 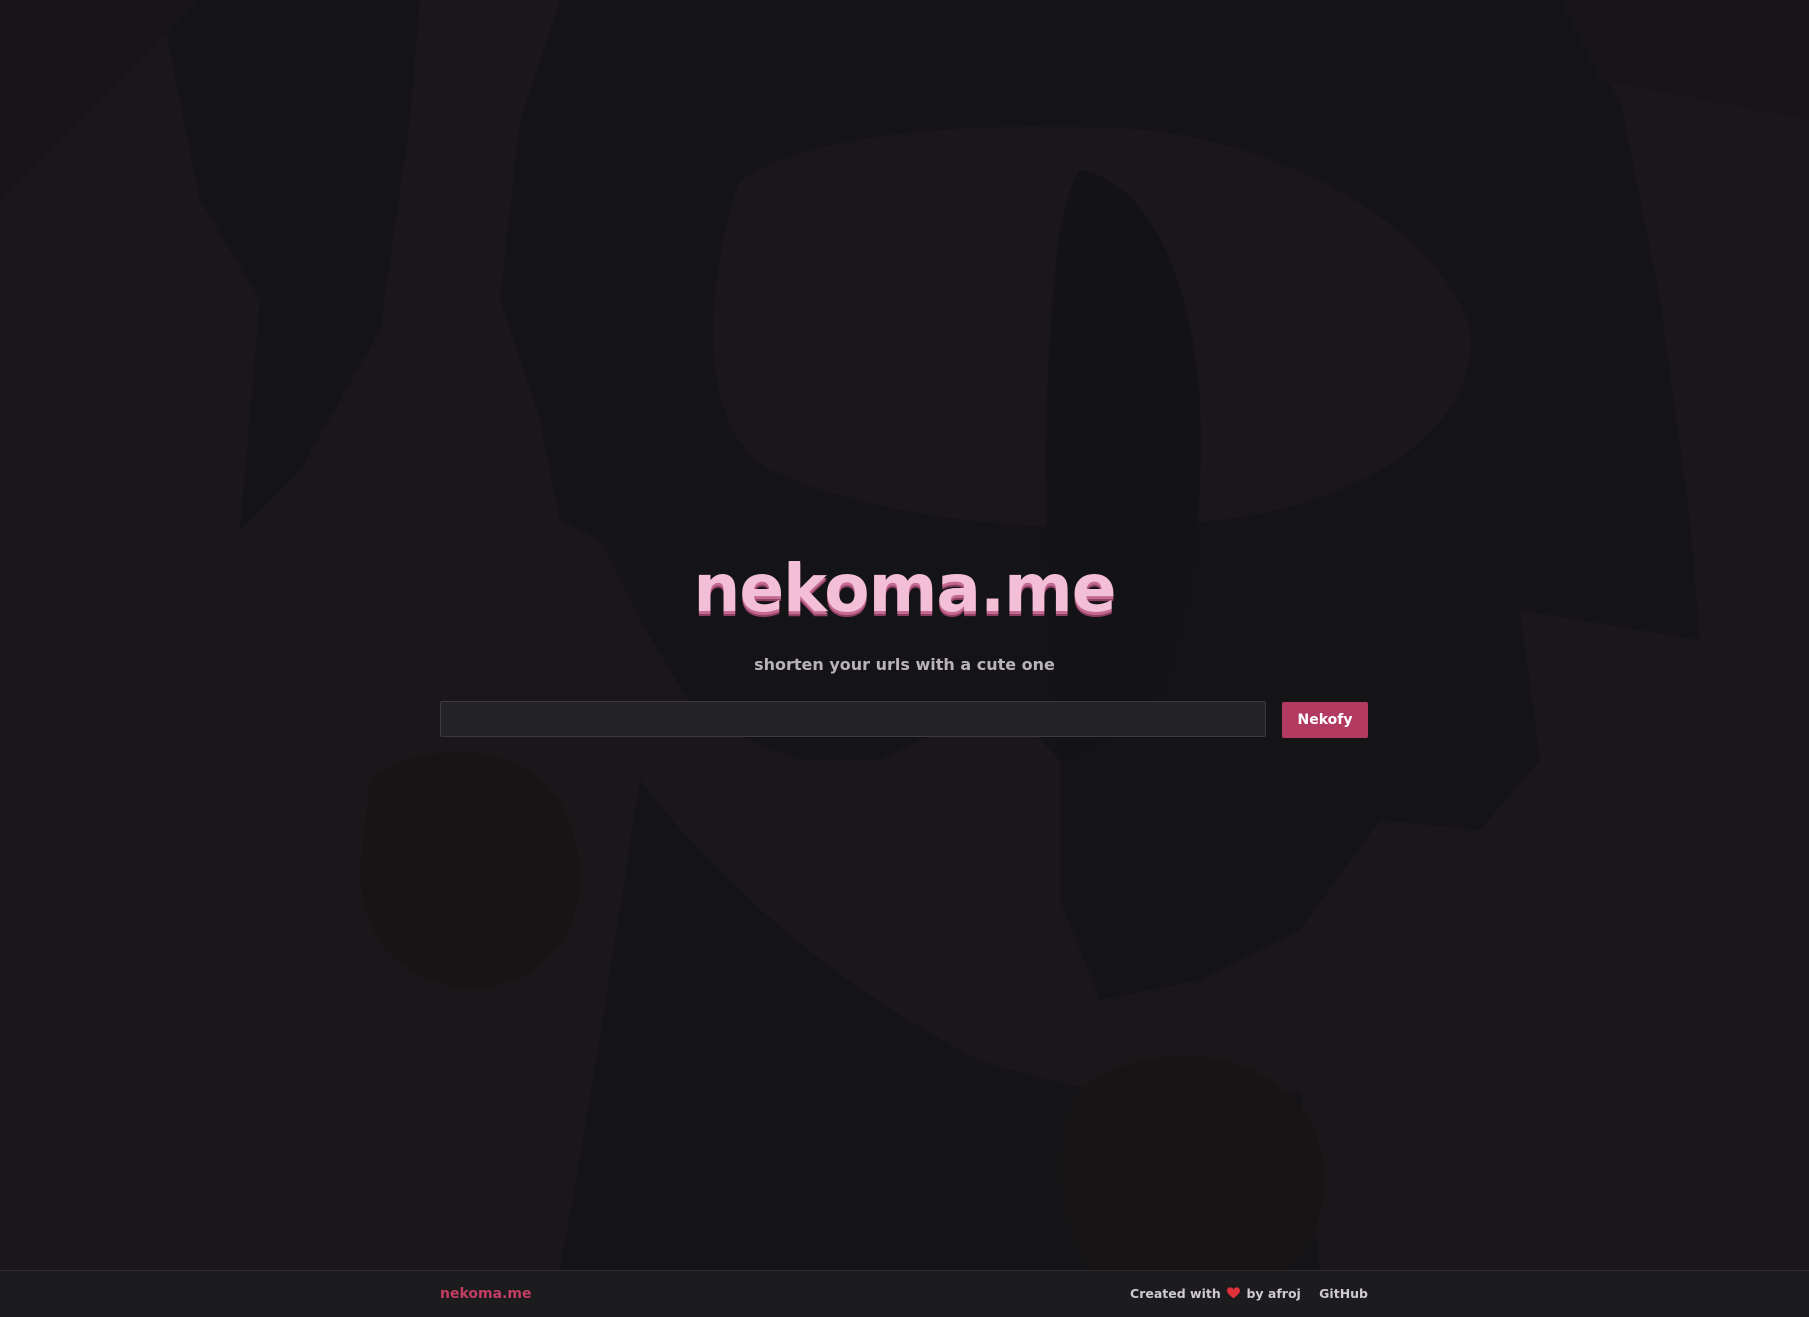 I want to click on site-logo: nekoma.me, so click(x=904, y=588).